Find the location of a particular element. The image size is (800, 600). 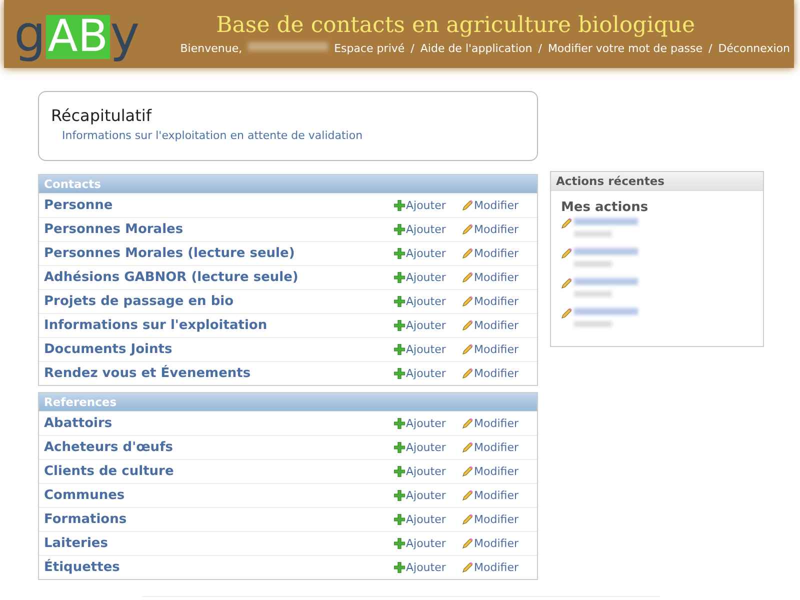

model-link: Communes is located at coordinates (219, 495).